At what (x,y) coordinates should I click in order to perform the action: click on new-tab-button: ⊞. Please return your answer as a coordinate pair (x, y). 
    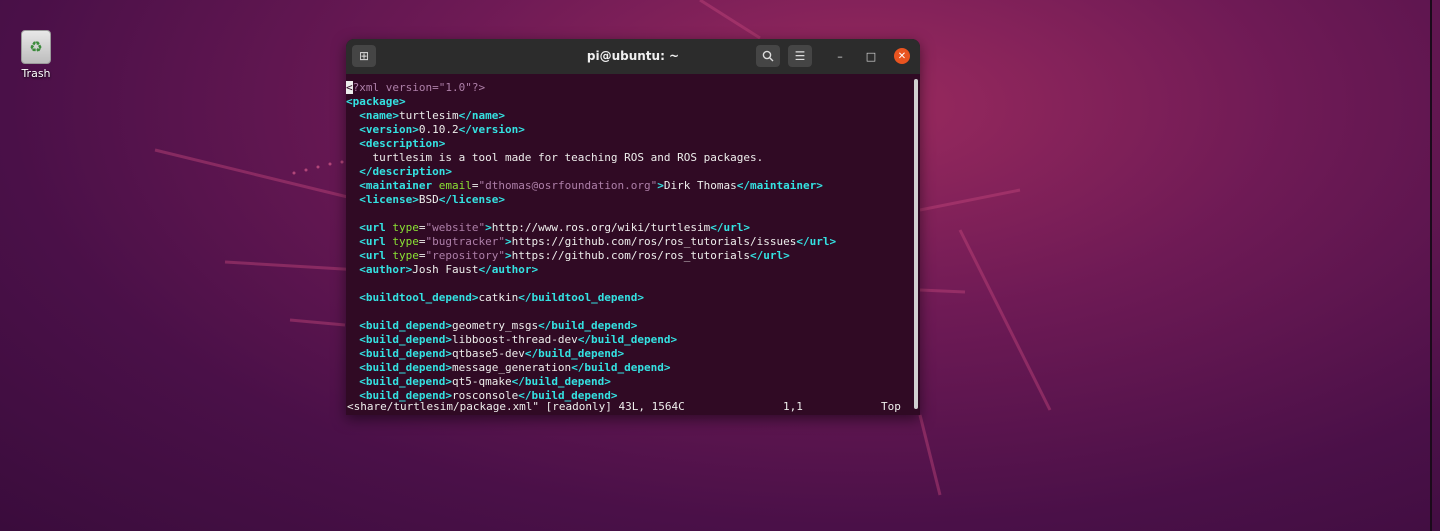
    Looking at the image, I should click on (364, 56).